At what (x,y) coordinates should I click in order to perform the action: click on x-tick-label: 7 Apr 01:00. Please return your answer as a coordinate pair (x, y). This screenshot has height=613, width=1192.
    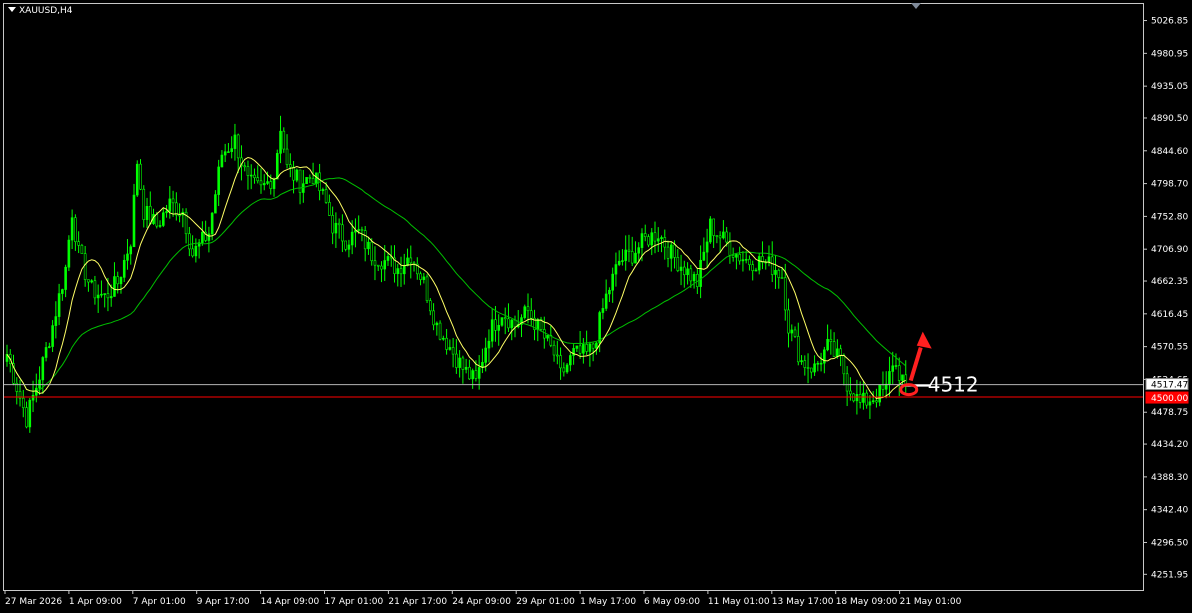
    Looking at the image, I should click on (159, 602).